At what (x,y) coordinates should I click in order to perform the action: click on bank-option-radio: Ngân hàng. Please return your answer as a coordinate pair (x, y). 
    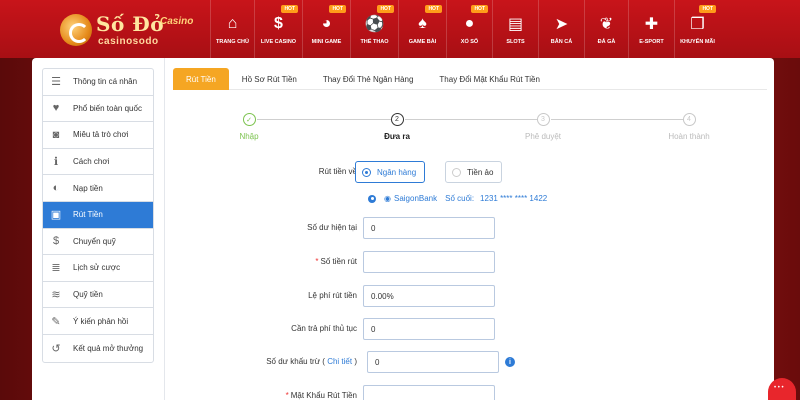
    Looking at the image, I should click on (390, 172).